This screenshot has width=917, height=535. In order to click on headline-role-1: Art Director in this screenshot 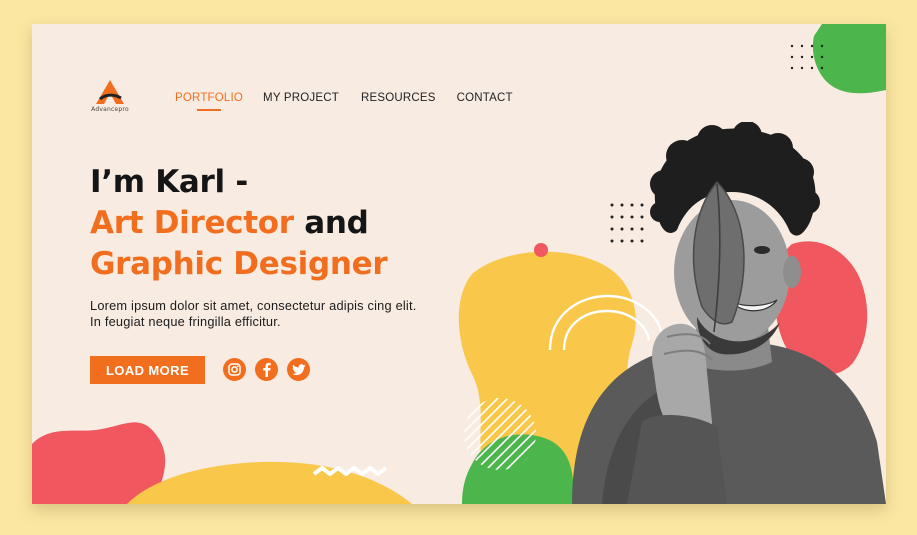, I will do `click(192, 223)`.